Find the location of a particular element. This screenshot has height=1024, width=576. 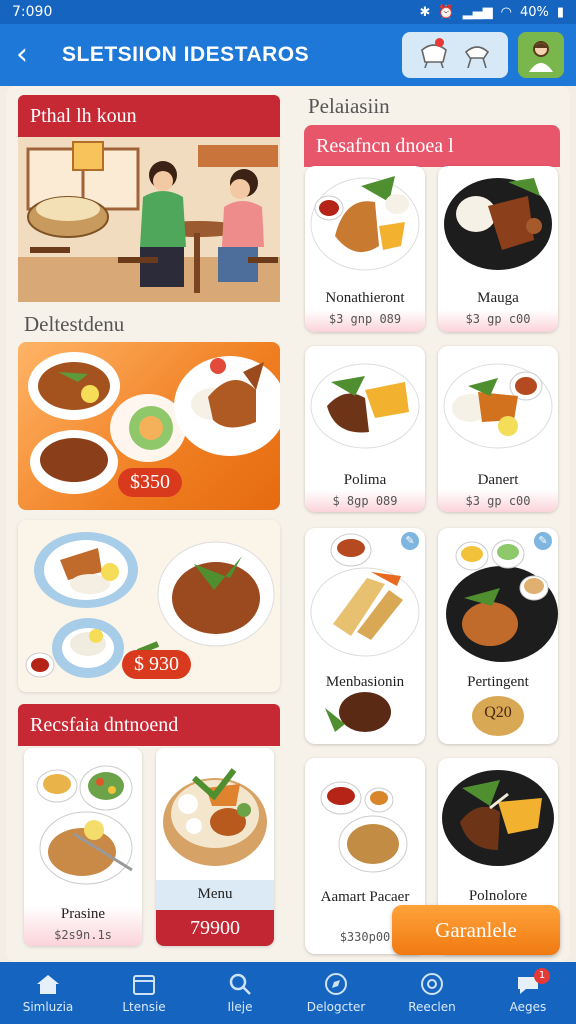

dish-price: $2s9n.1s is located at coordinates (83, 935).